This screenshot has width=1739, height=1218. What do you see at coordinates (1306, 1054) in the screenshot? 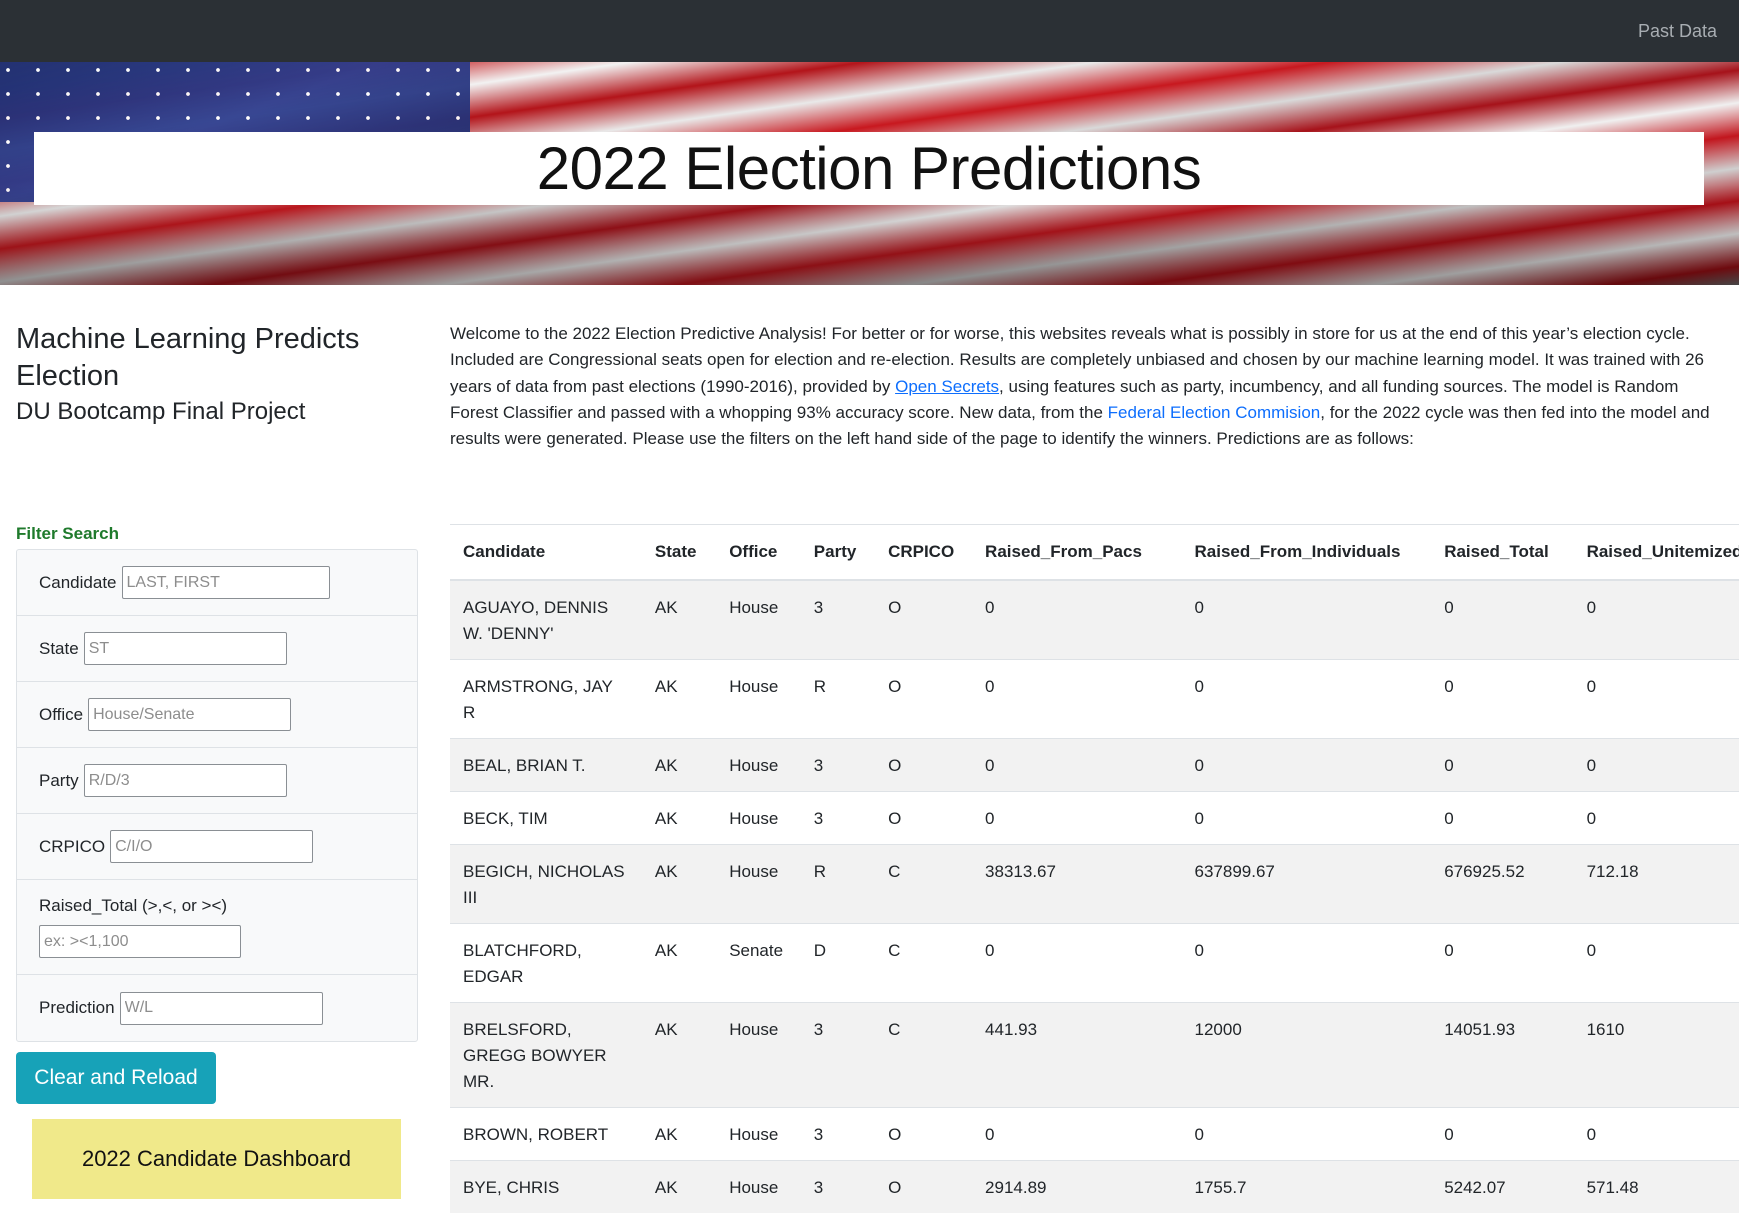
I see `cell-raised-from-individuals: 12000` at bounding box center [1306, 1054].